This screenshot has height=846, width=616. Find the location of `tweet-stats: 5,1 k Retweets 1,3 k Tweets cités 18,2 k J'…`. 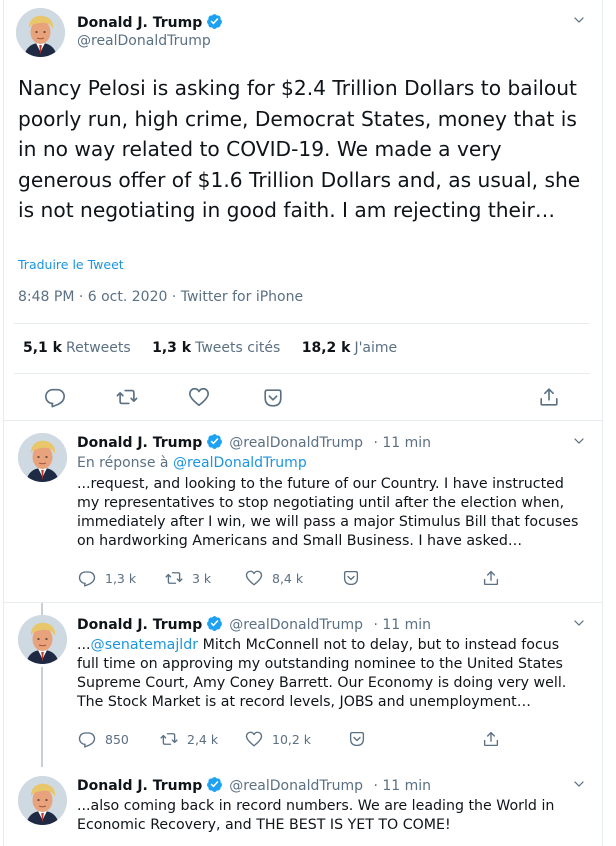

tweet-stats: 5,1 k Retweets 1,3 k Tweets cités 18,2 k J'… is located at coordinates (218, 348).